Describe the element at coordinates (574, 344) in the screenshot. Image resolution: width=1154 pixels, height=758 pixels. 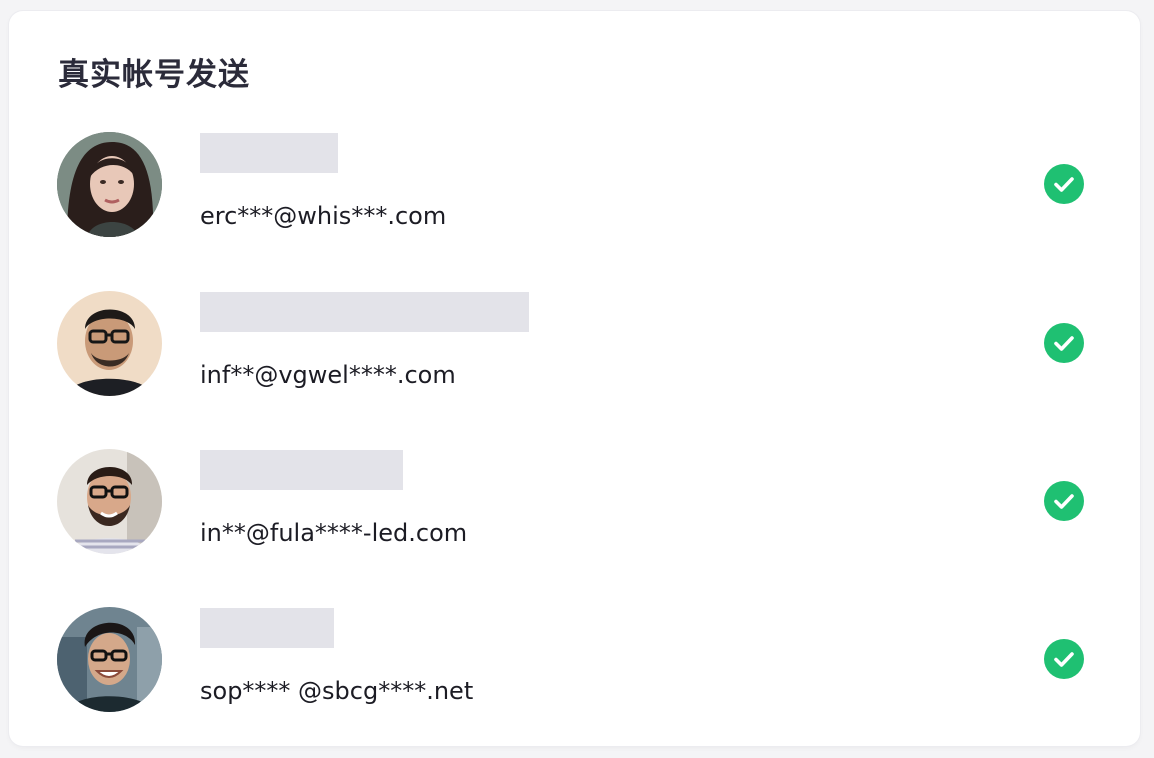
I see `recipient-row: inf**@vgwel****.com` at that location.